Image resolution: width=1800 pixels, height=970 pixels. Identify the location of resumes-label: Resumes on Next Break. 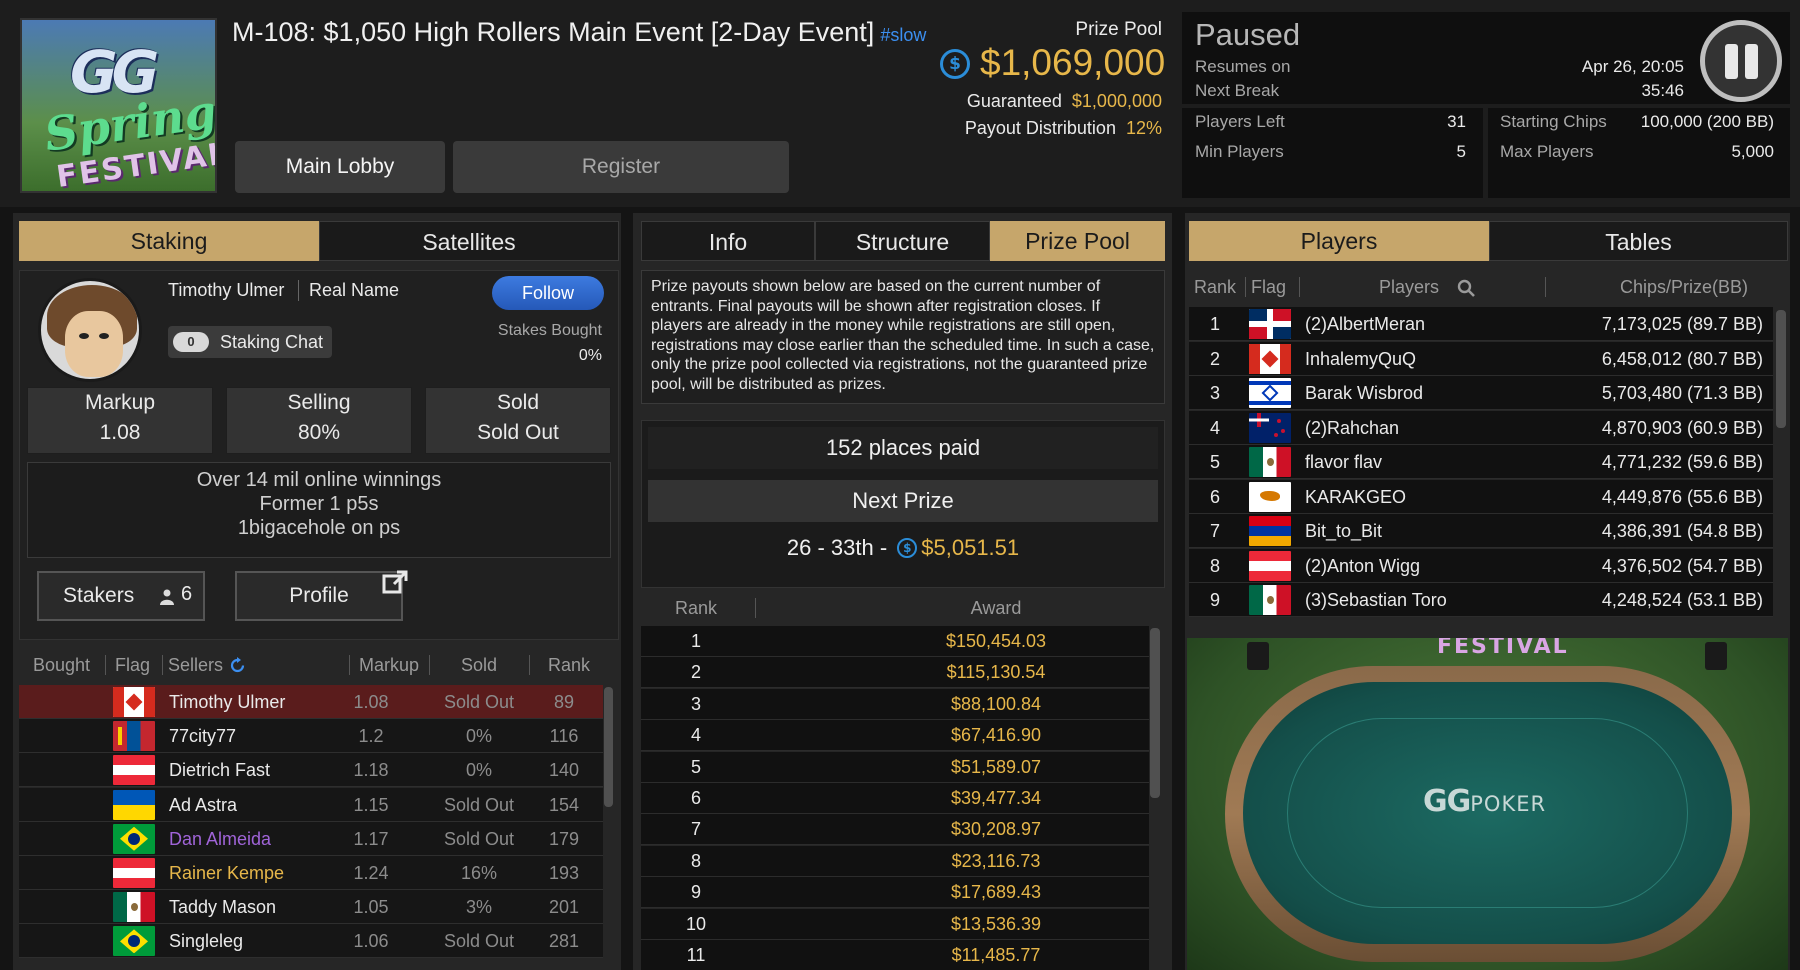
(1243, 78).